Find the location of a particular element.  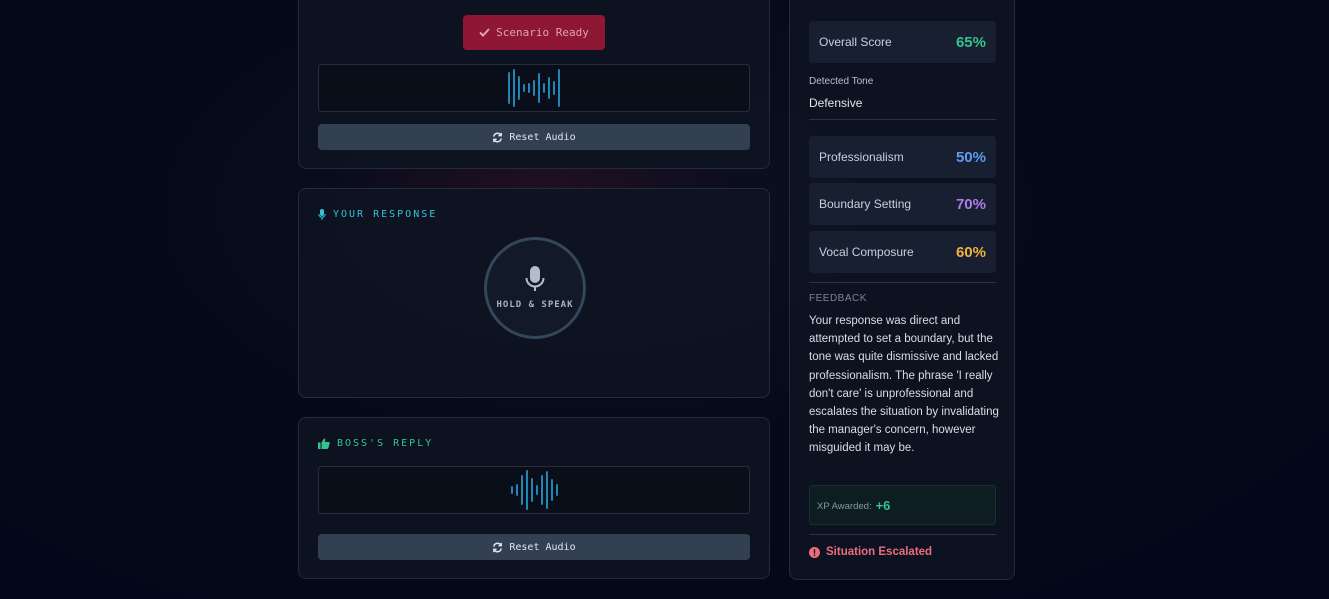

scenario-audio-waveform is located at coordinates (534, 88).